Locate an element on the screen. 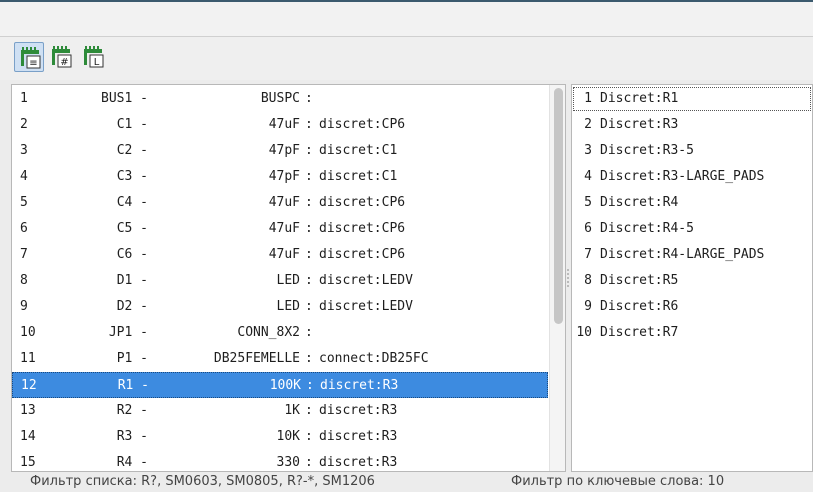  row-number: 13 is located at coordinates (28, 410).